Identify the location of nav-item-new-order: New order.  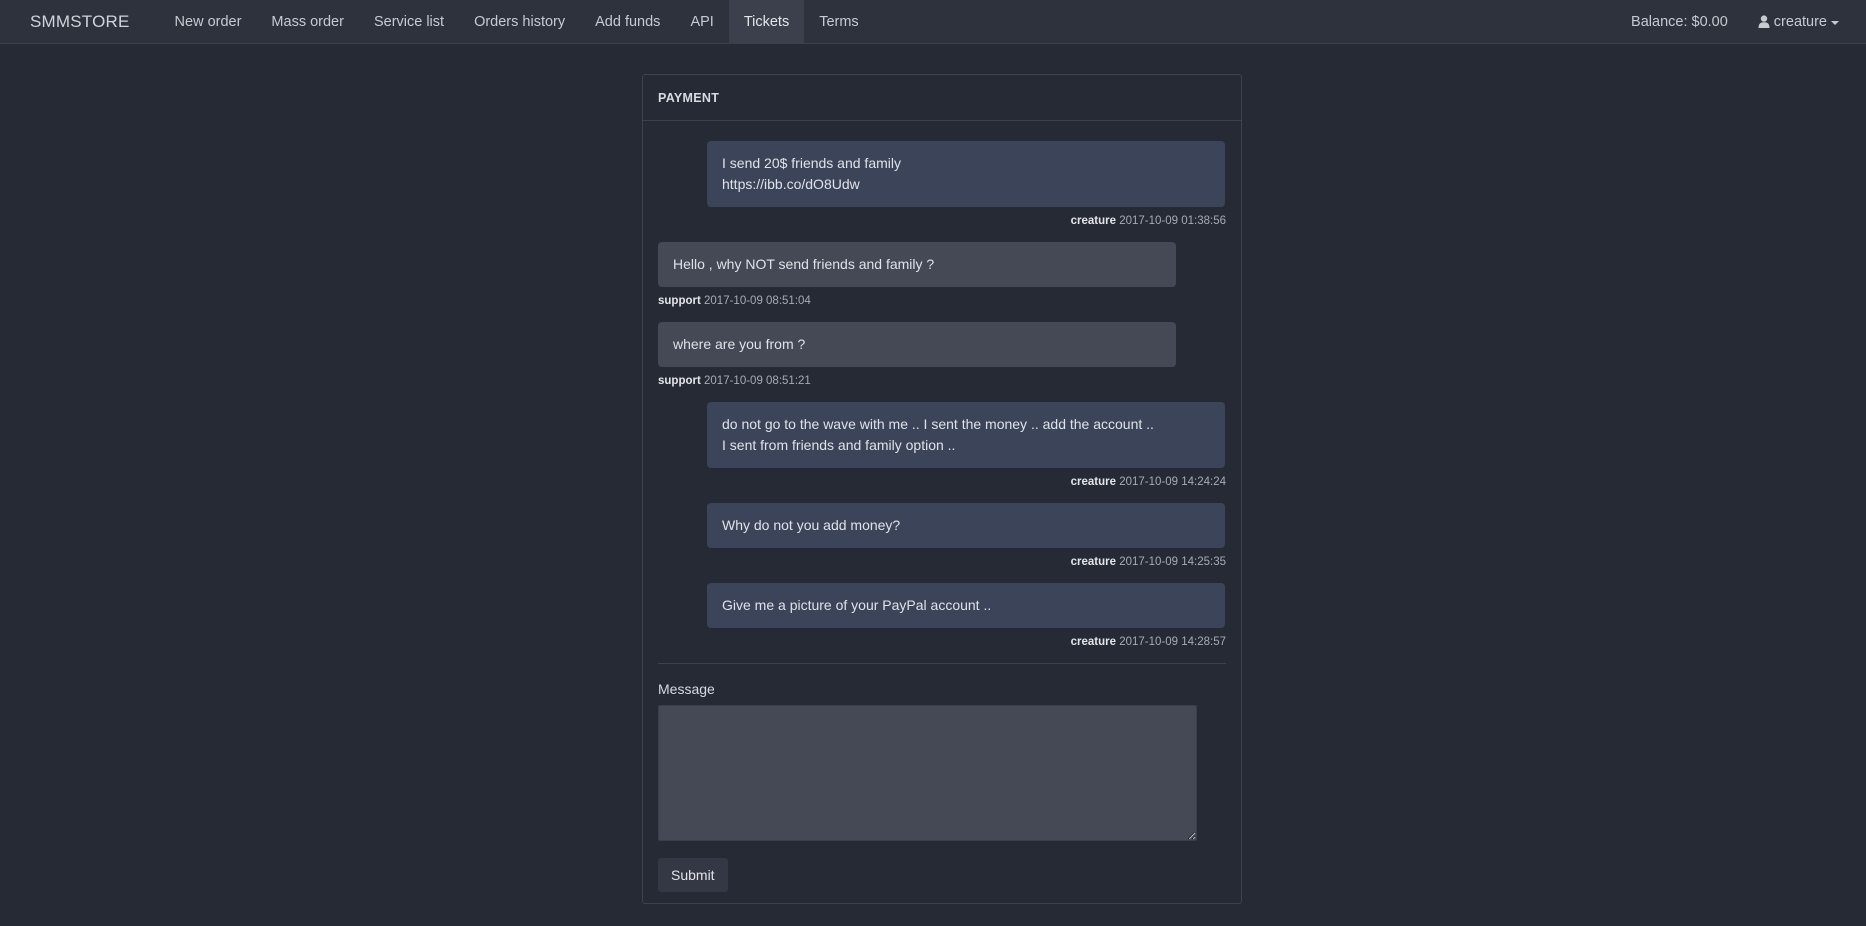
(208, 21).